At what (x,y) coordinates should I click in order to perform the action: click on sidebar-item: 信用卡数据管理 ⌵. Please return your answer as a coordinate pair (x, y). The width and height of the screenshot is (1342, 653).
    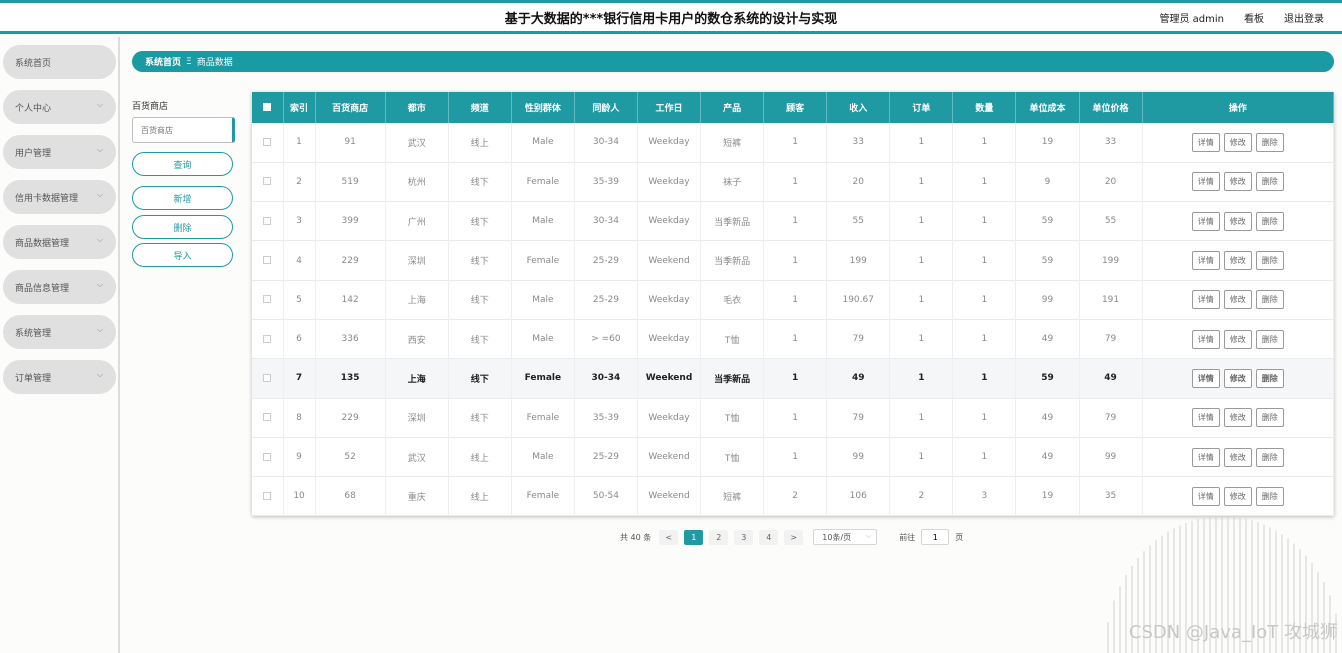
    Looking at the image, I should click on (59, 197).